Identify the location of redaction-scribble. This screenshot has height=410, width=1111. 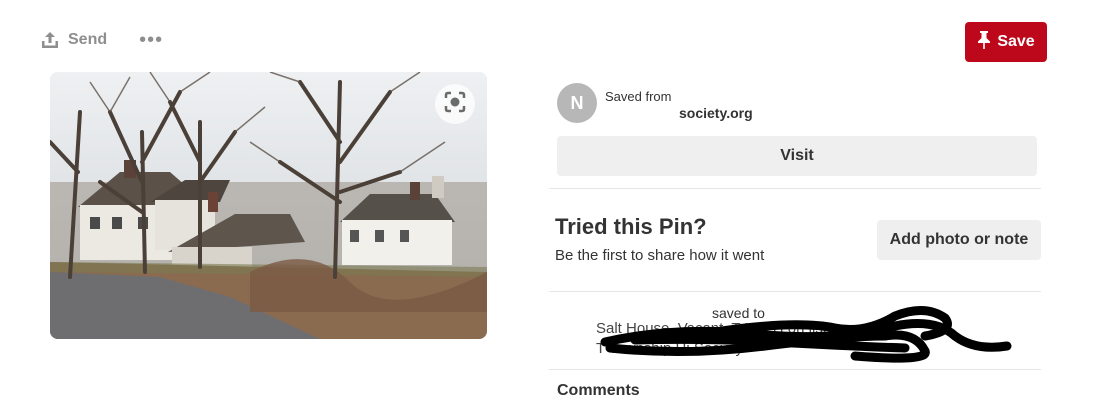
(806, 334).